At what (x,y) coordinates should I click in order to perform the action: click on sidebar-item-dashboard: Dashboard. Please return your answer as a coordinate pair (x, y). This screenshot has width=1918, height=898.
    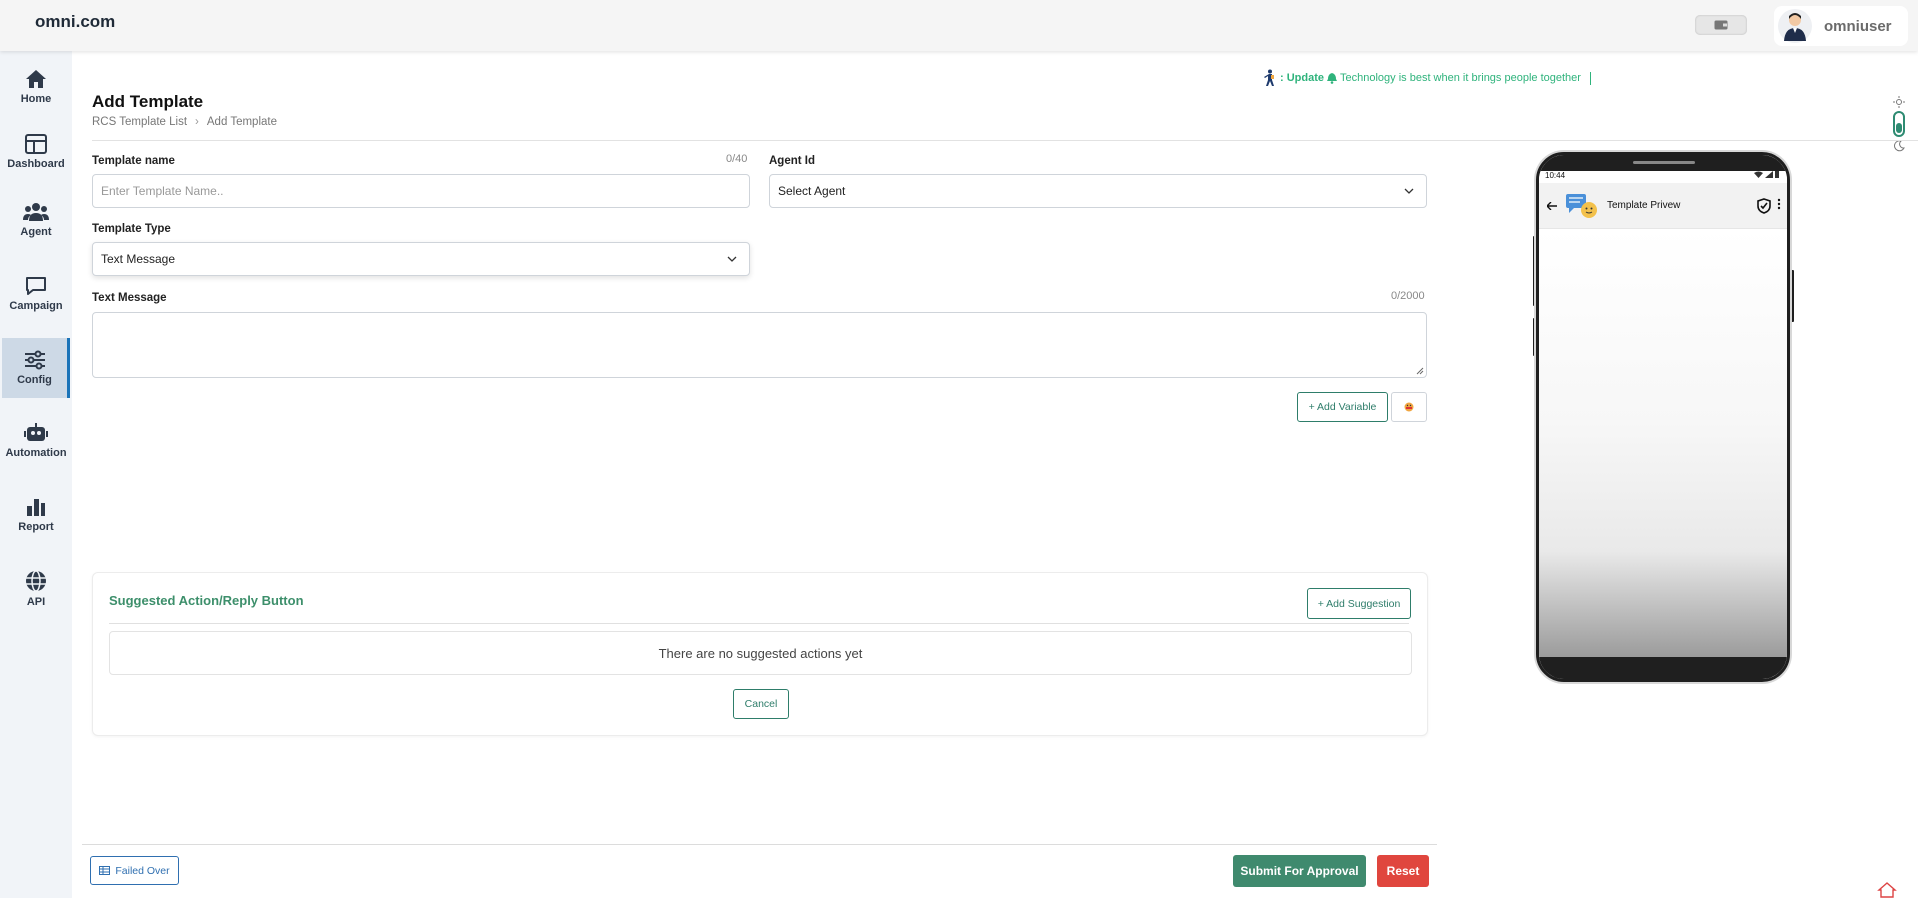
    Looking at the image, I should click on (36, 152).